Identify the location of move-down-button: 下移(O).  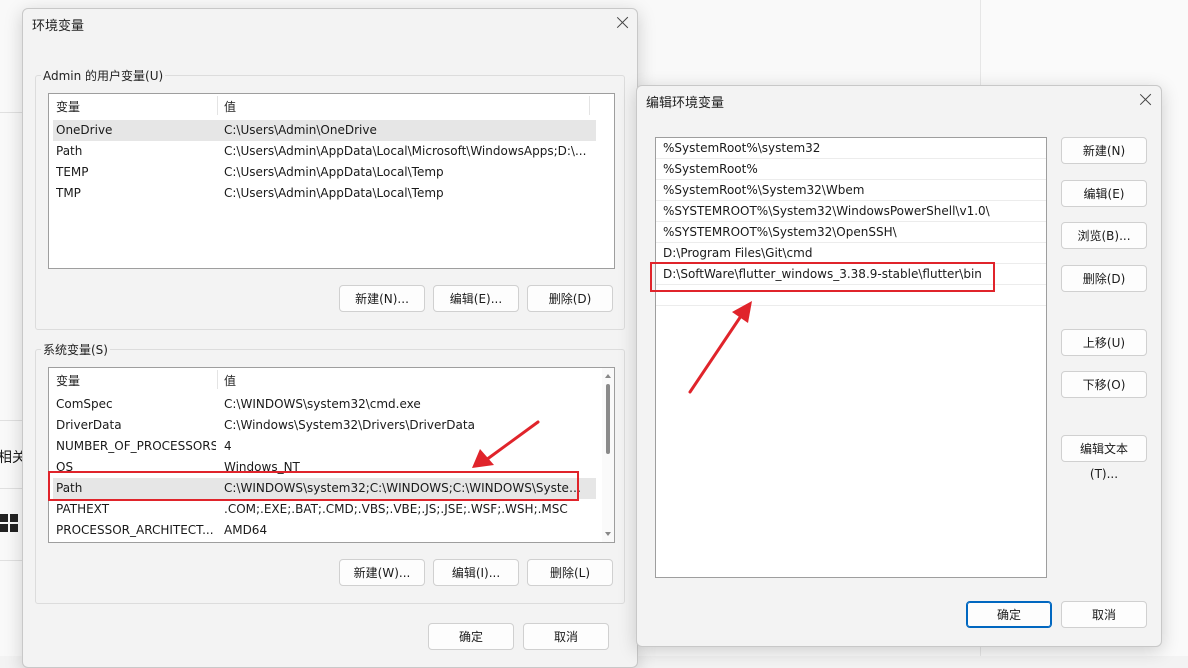
(1104, 384).